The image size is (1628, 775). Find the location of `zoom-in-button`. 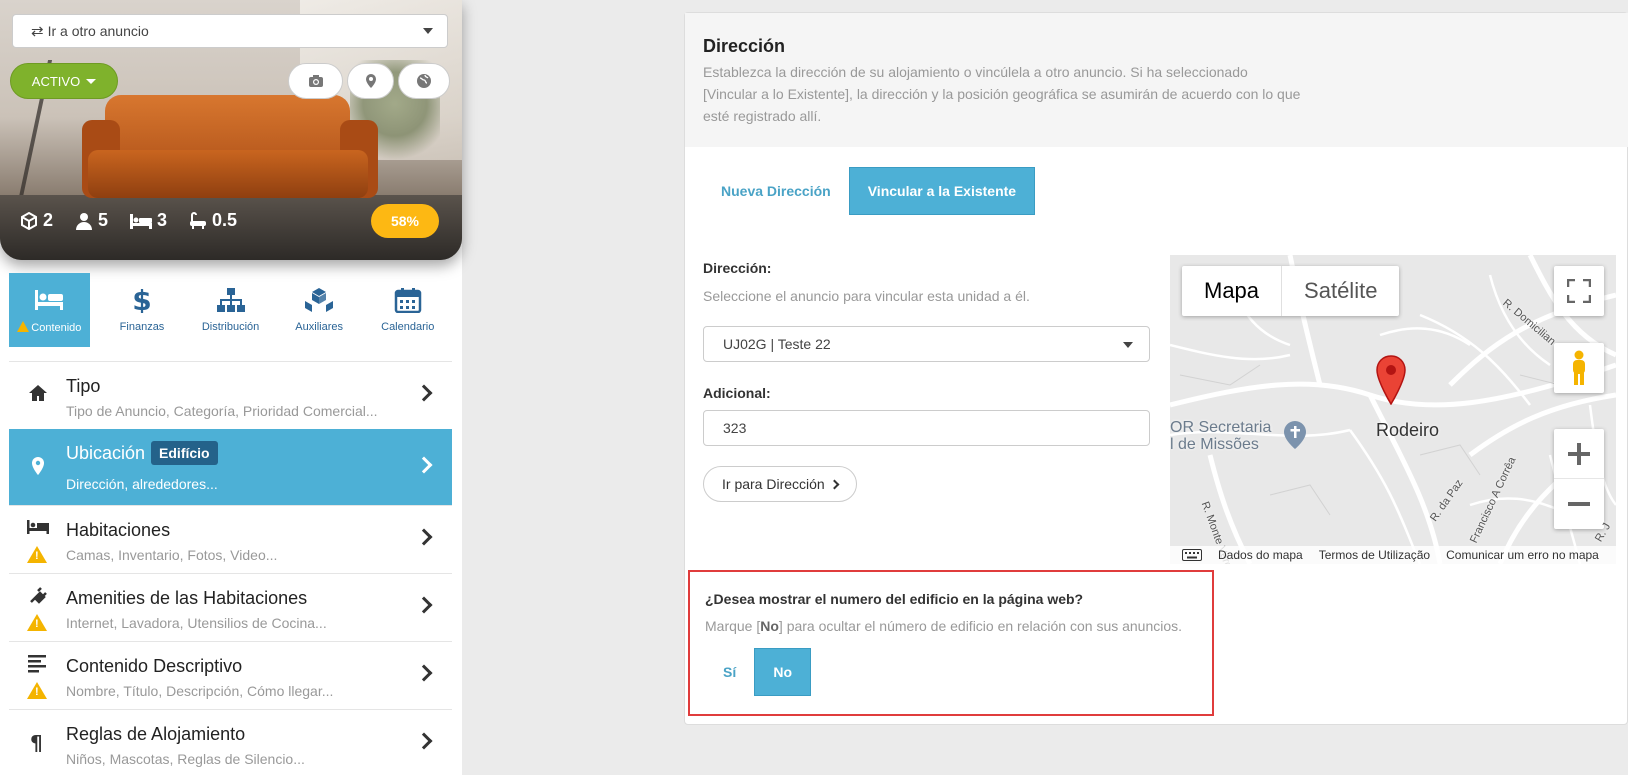

zoom-in-button is located at coordinates (1579, 454).